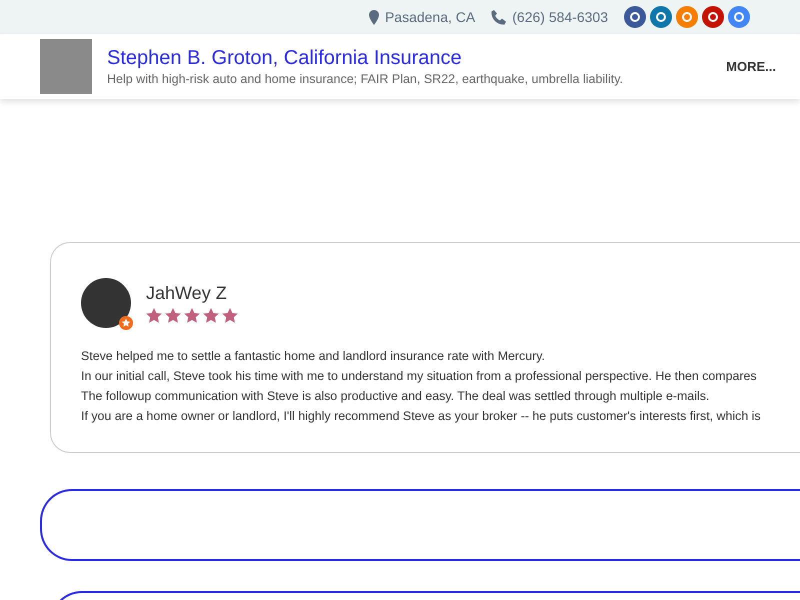 The width and height of the screenshot is (800, 600). What do you see at coordinates (365, 79) in the screenshot?
I see `tagline-text: Help with high-risk auto and home insurance; FAIR Plan, SR22, earthquake, umbrella liability.` at bounding box center [365, 79].